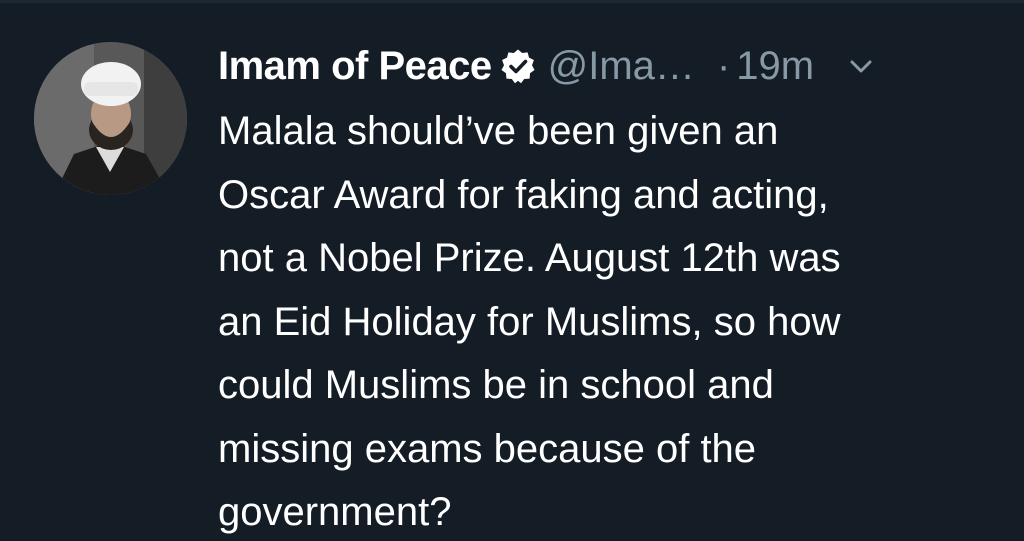 The height and width of the screenshot is (541, 1024). Describe the element at coordinates (775, 66) in the screenshot. I see `timestamp: 19m` at that location.